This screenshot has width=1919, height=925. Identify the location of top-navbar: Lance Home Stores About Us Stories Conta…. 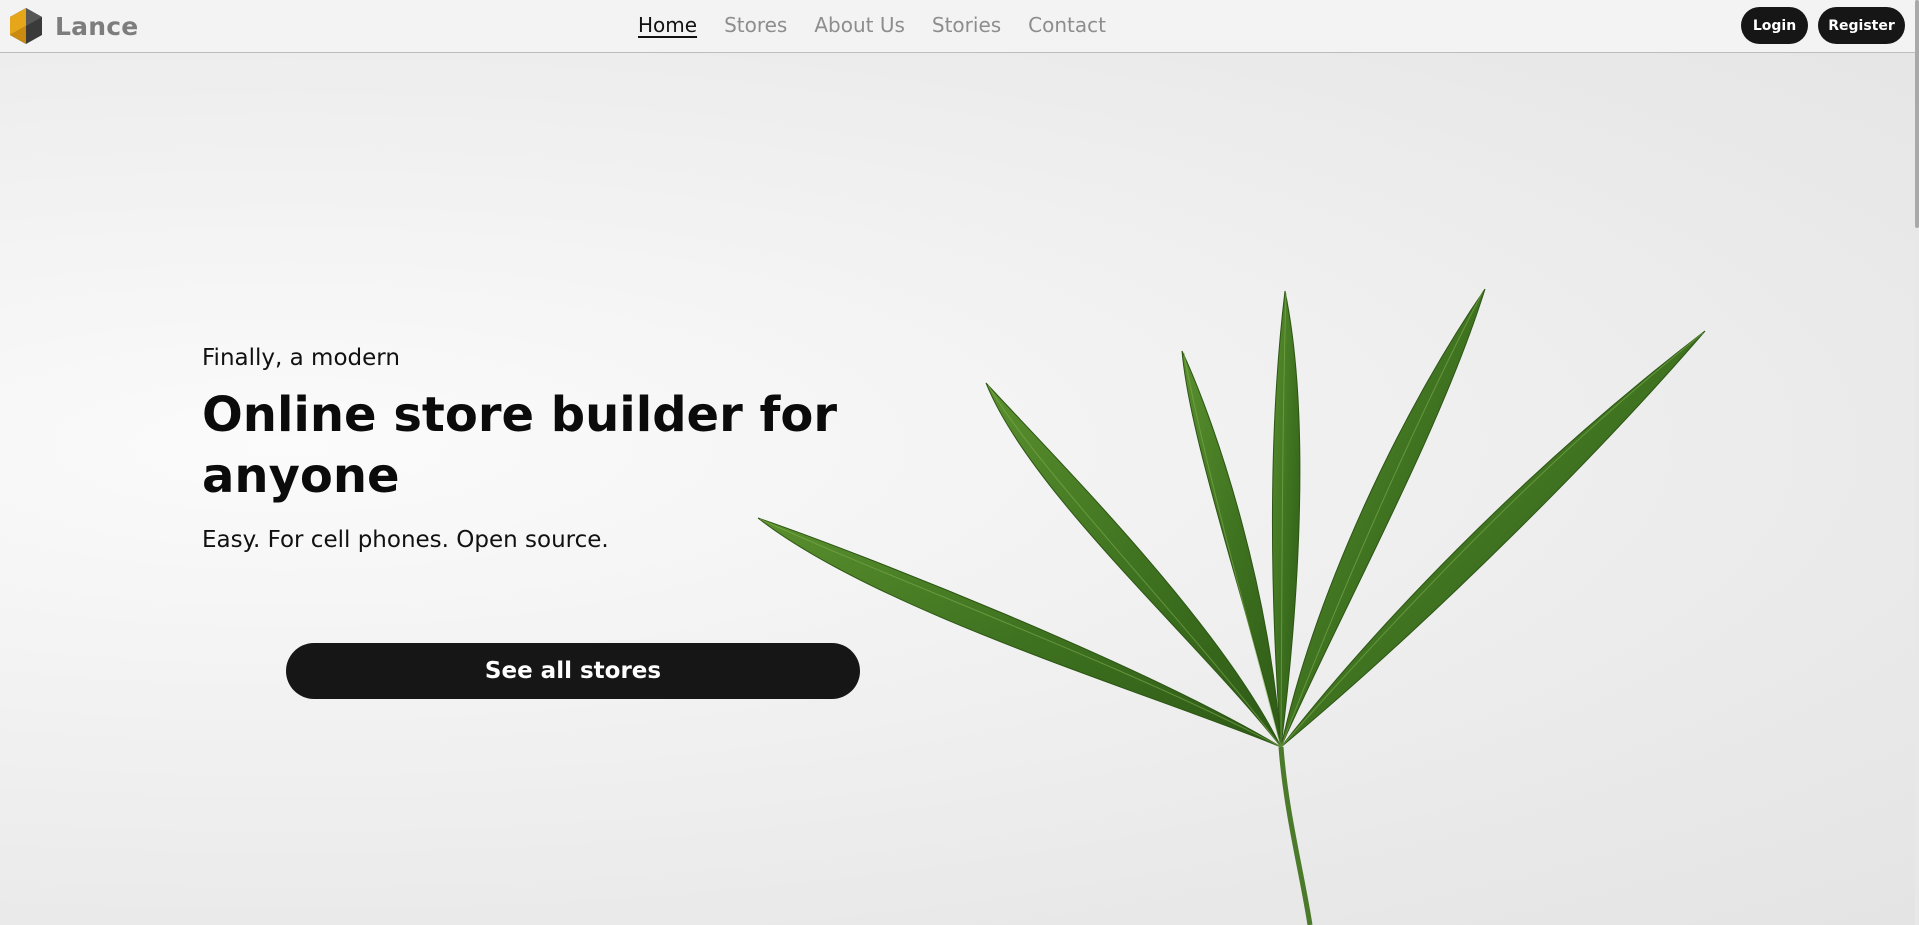
(957, 26).